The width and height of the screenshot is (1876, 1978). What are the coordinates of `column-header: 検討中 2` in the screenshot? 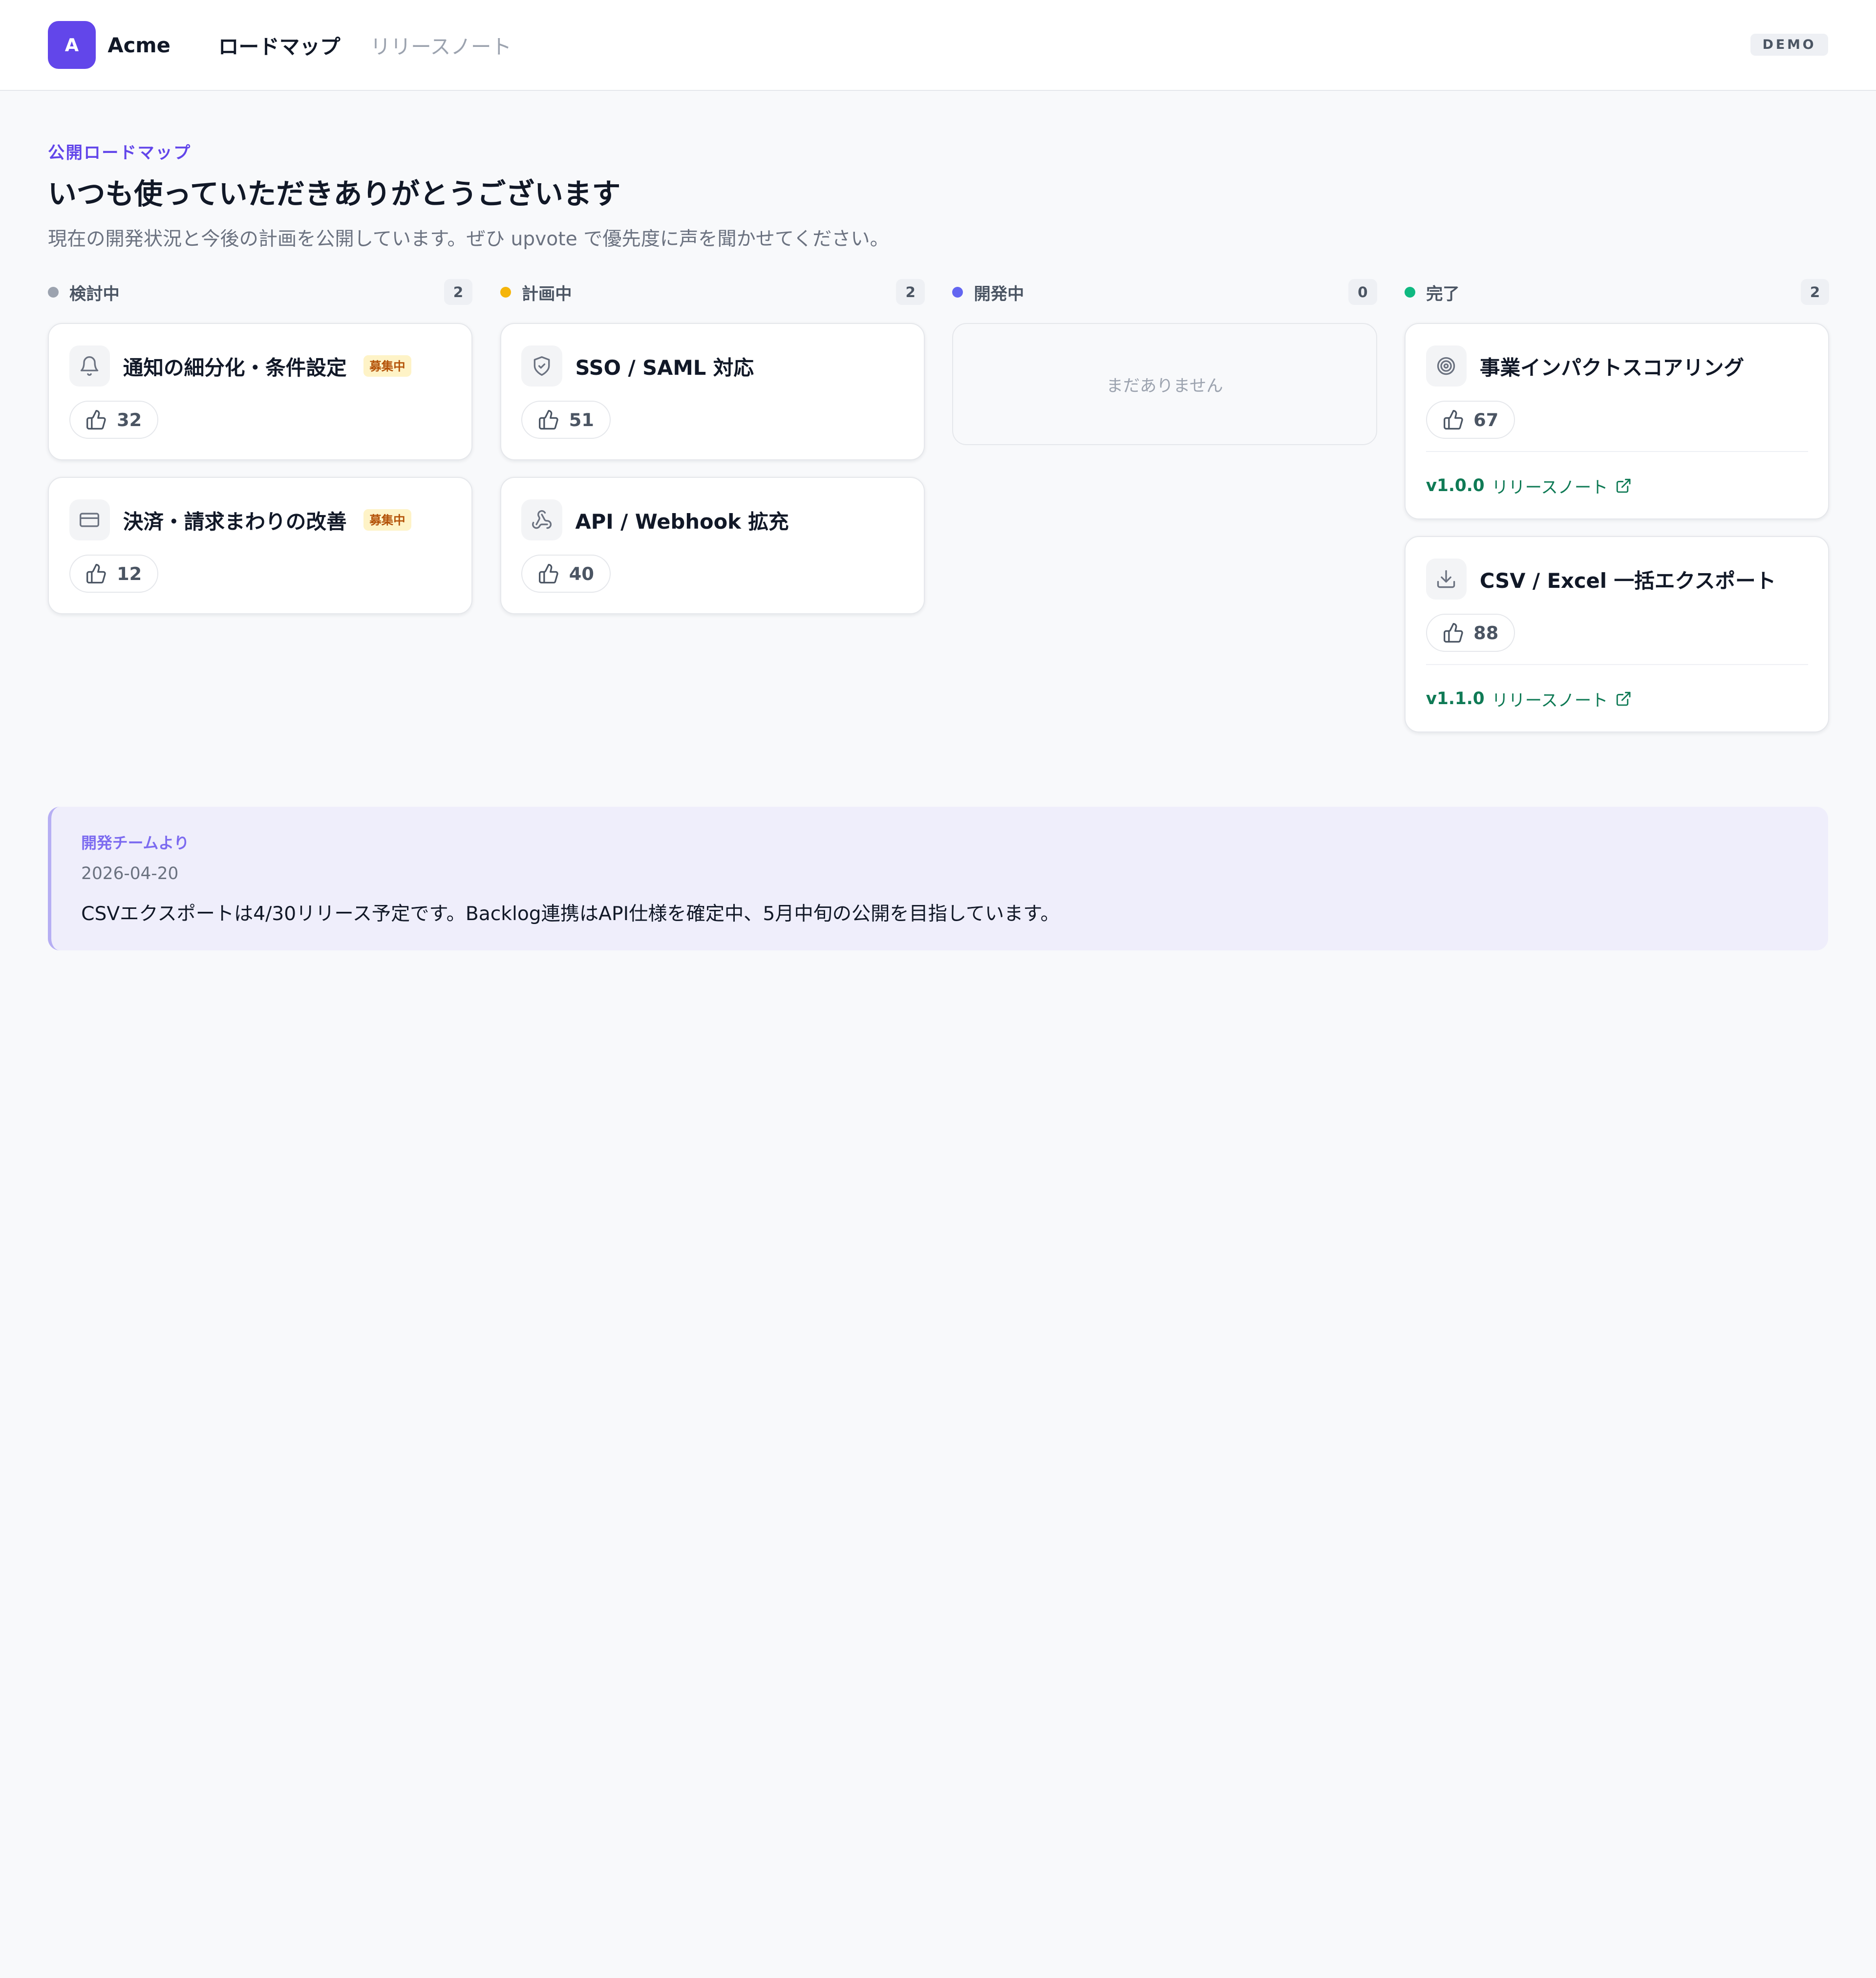 It's located at (260, 292).